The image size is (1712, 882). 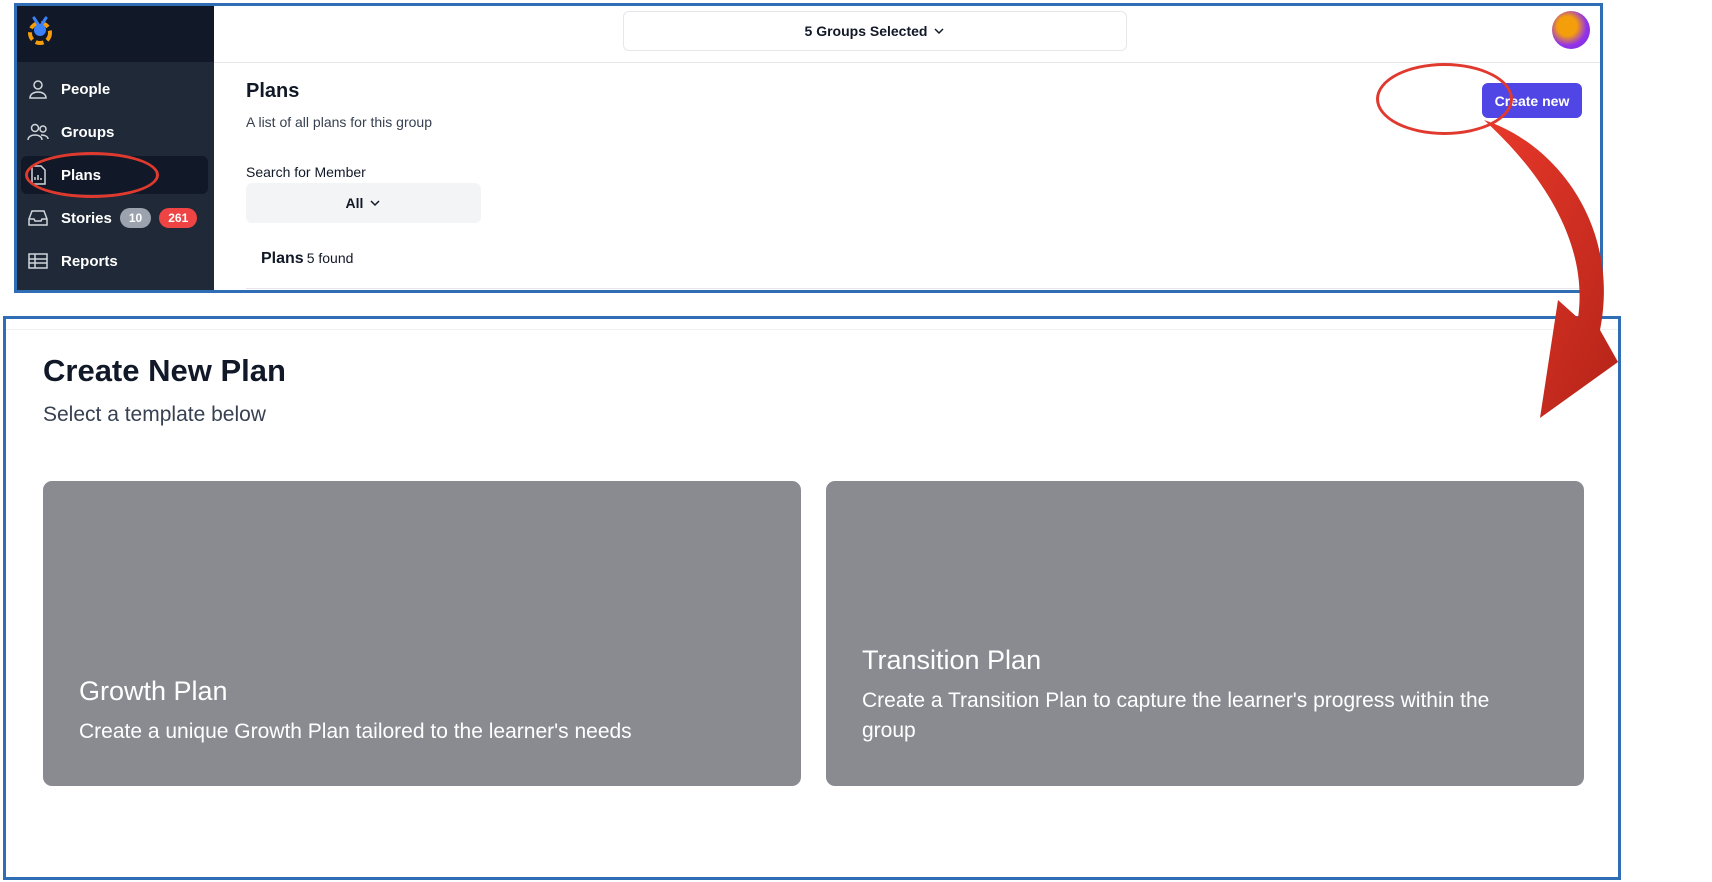 I want to click on group-selector-dropdown: 5 Groups Selected, so click(x=875, y=31).